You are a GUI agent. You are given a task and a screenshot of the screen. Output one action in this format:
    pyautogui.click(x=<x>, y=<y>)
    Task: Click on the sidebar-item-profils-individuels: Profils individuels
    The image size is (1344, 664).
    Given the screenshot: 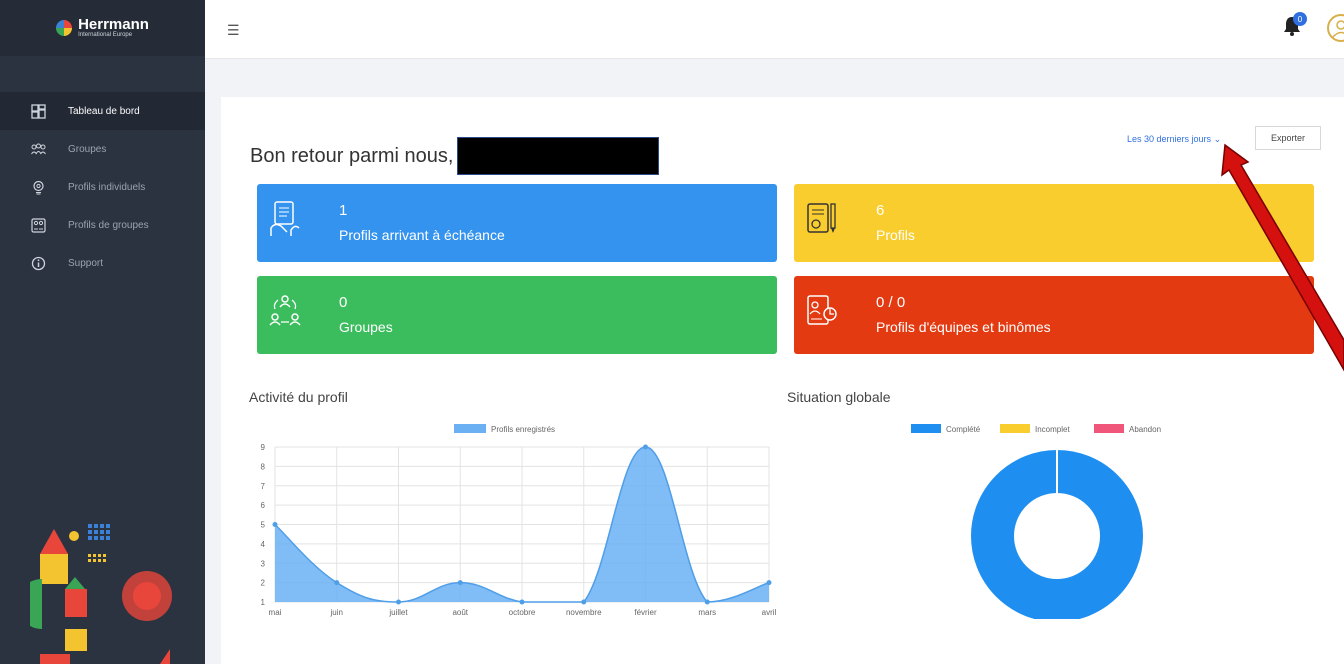 What is the action you would take?
    pyautogui.click(x=102, y=187)
    